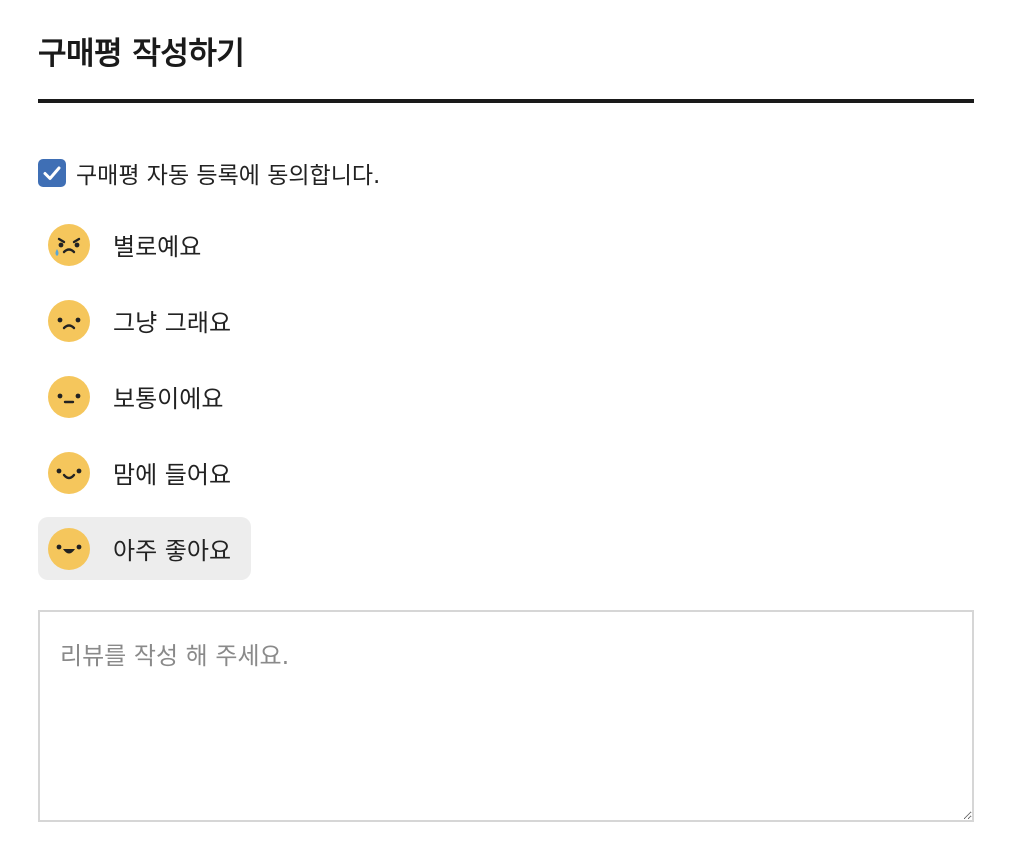 The height and width of the screenshot is (858, 1014). Describe the element at coordinates (69, 472) in the screenshot. I see `smiling-face-icon` at that location.